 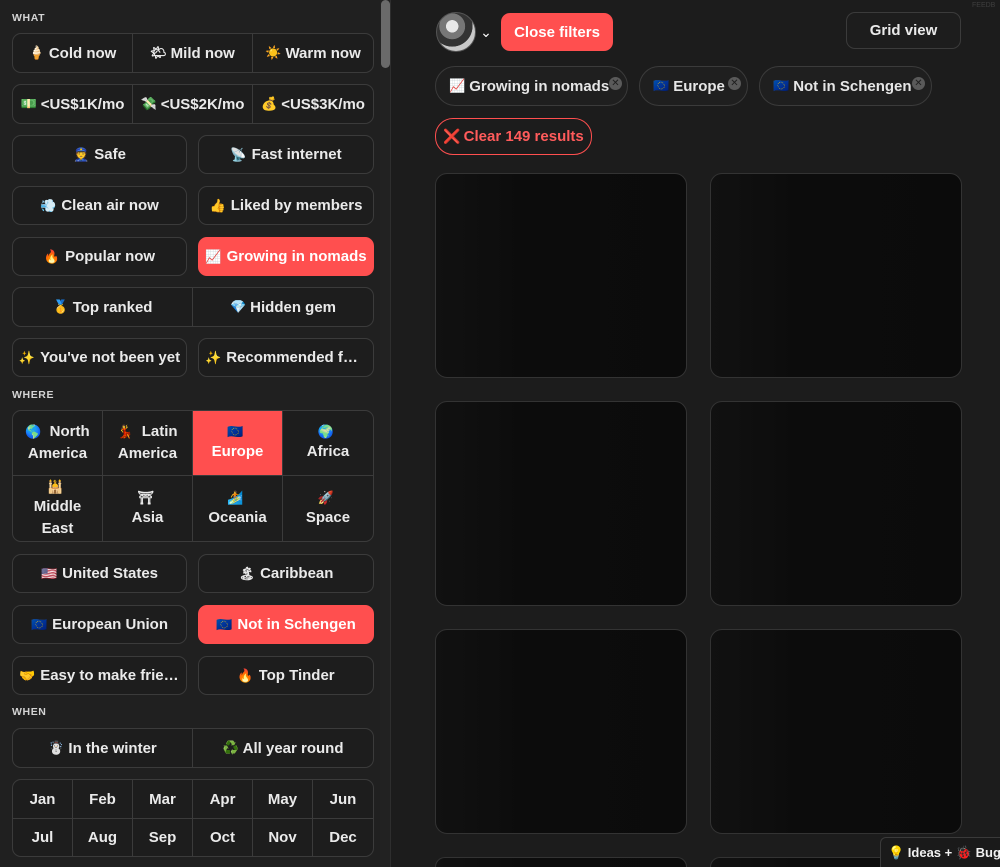 What do you see at coordinates (230, 747) in the screenshot?
I see `recycle-icon: ♻️` at bounding box center [230, 747].